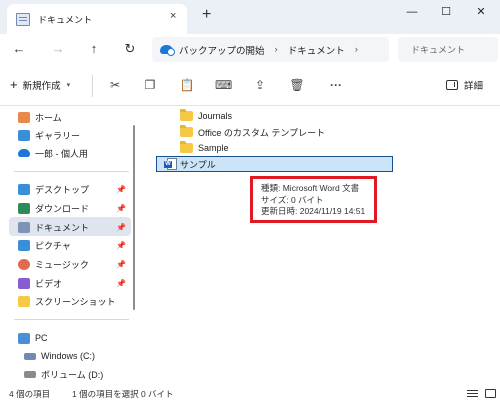 This screenshot has width=500, height=403. What do you see at coordinates (58, 135) in the screenshot?
I see `sidebar-item-label: ギャラリー` at bounding box center [58, 135].